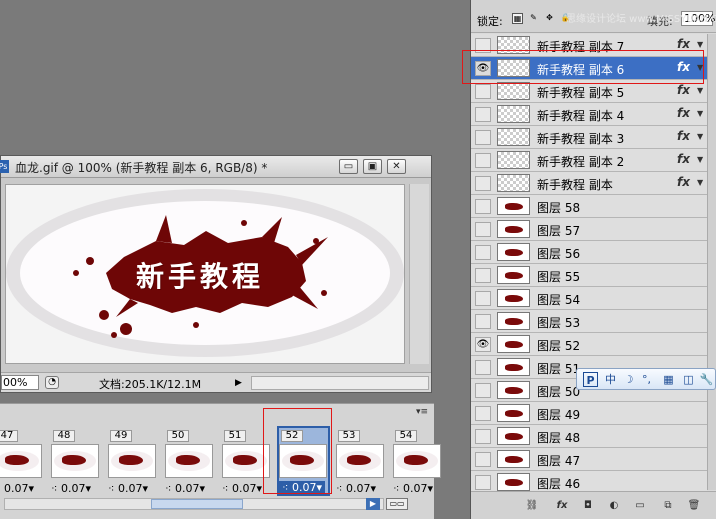 This screenshot has width=716, height=519. I want to click on layer-row: 图层 58, so click(589, 206).